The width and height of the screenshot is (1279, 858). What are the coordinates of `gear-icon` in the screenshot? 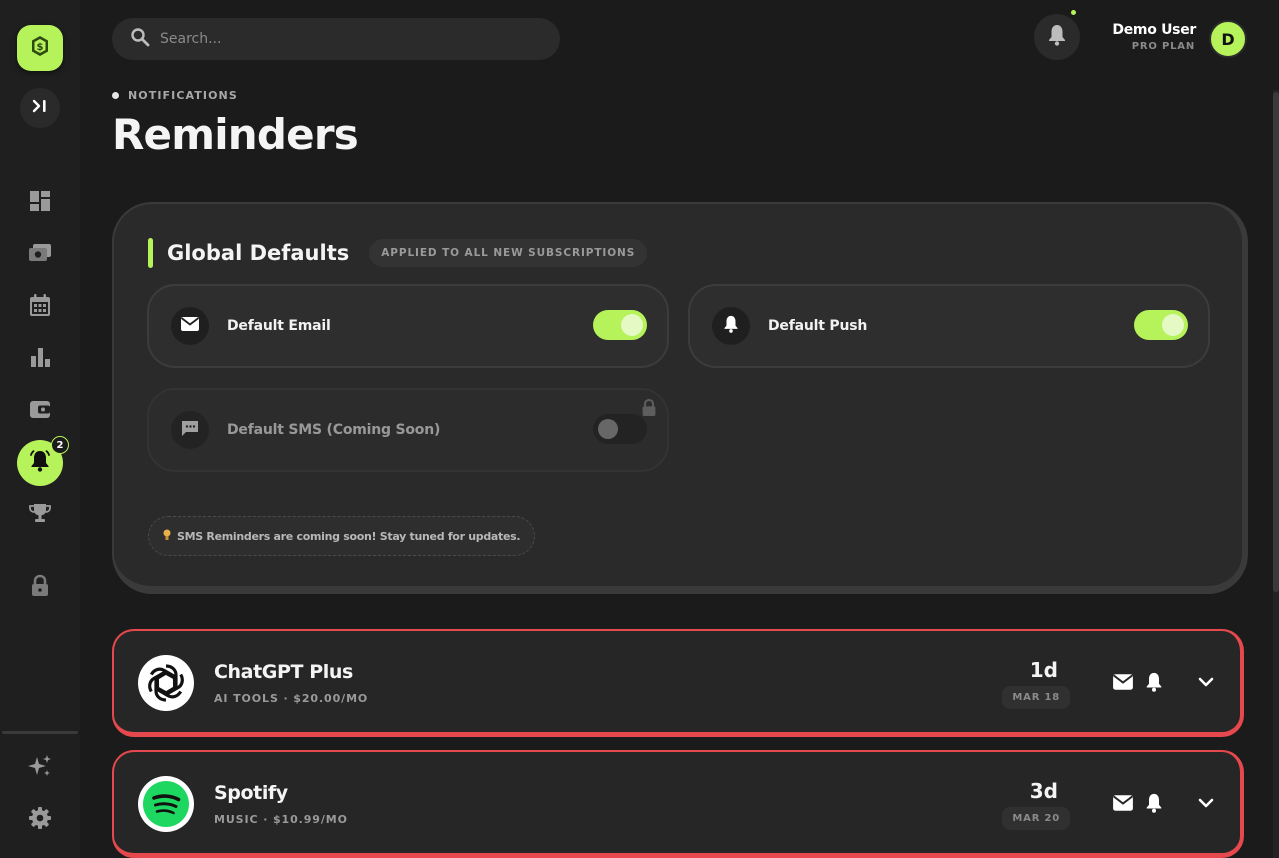 It's located at (40, 820).